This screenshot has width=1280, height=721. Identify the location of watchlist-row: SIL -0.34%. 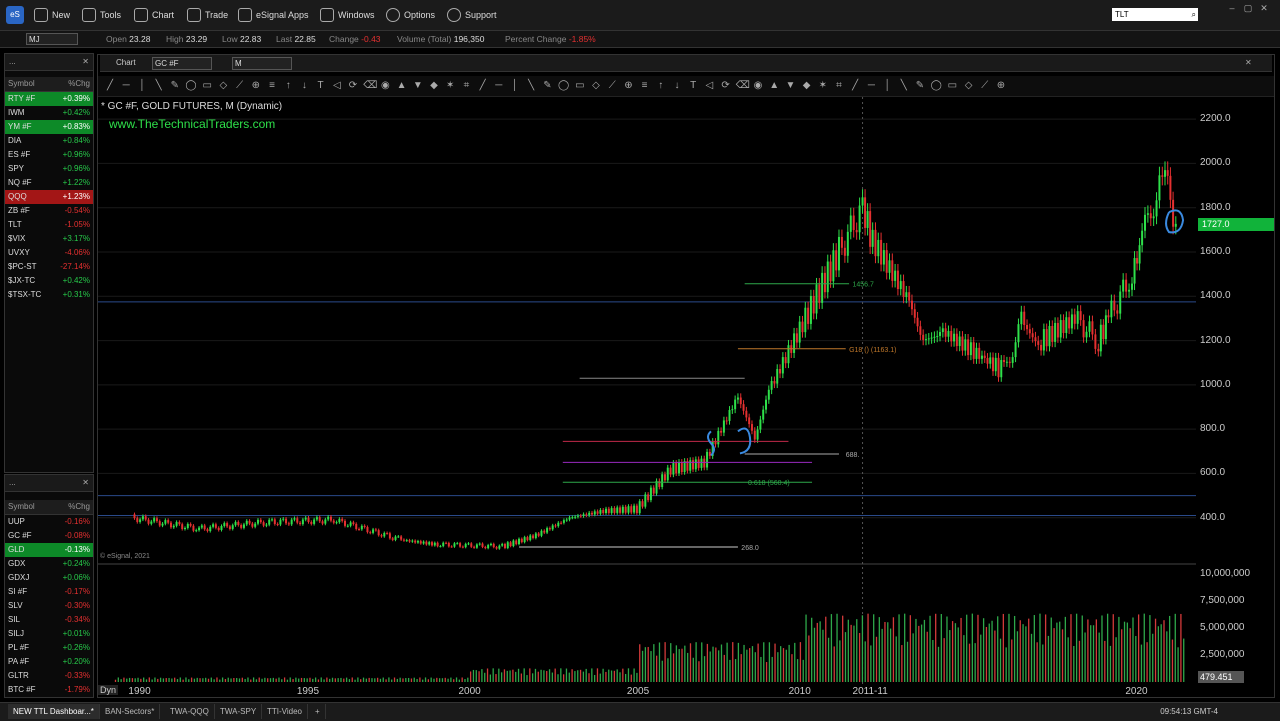
(49, 620).